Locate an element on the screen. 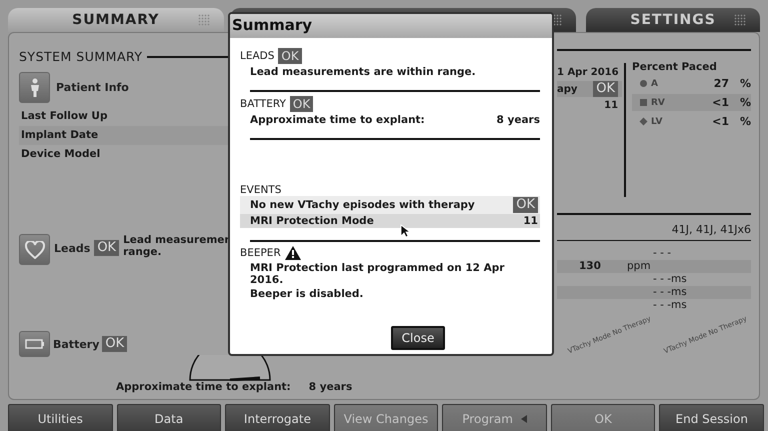 The width and height of the screenshot is (768, 431). patient-icon is located at coordinates (34, 87).